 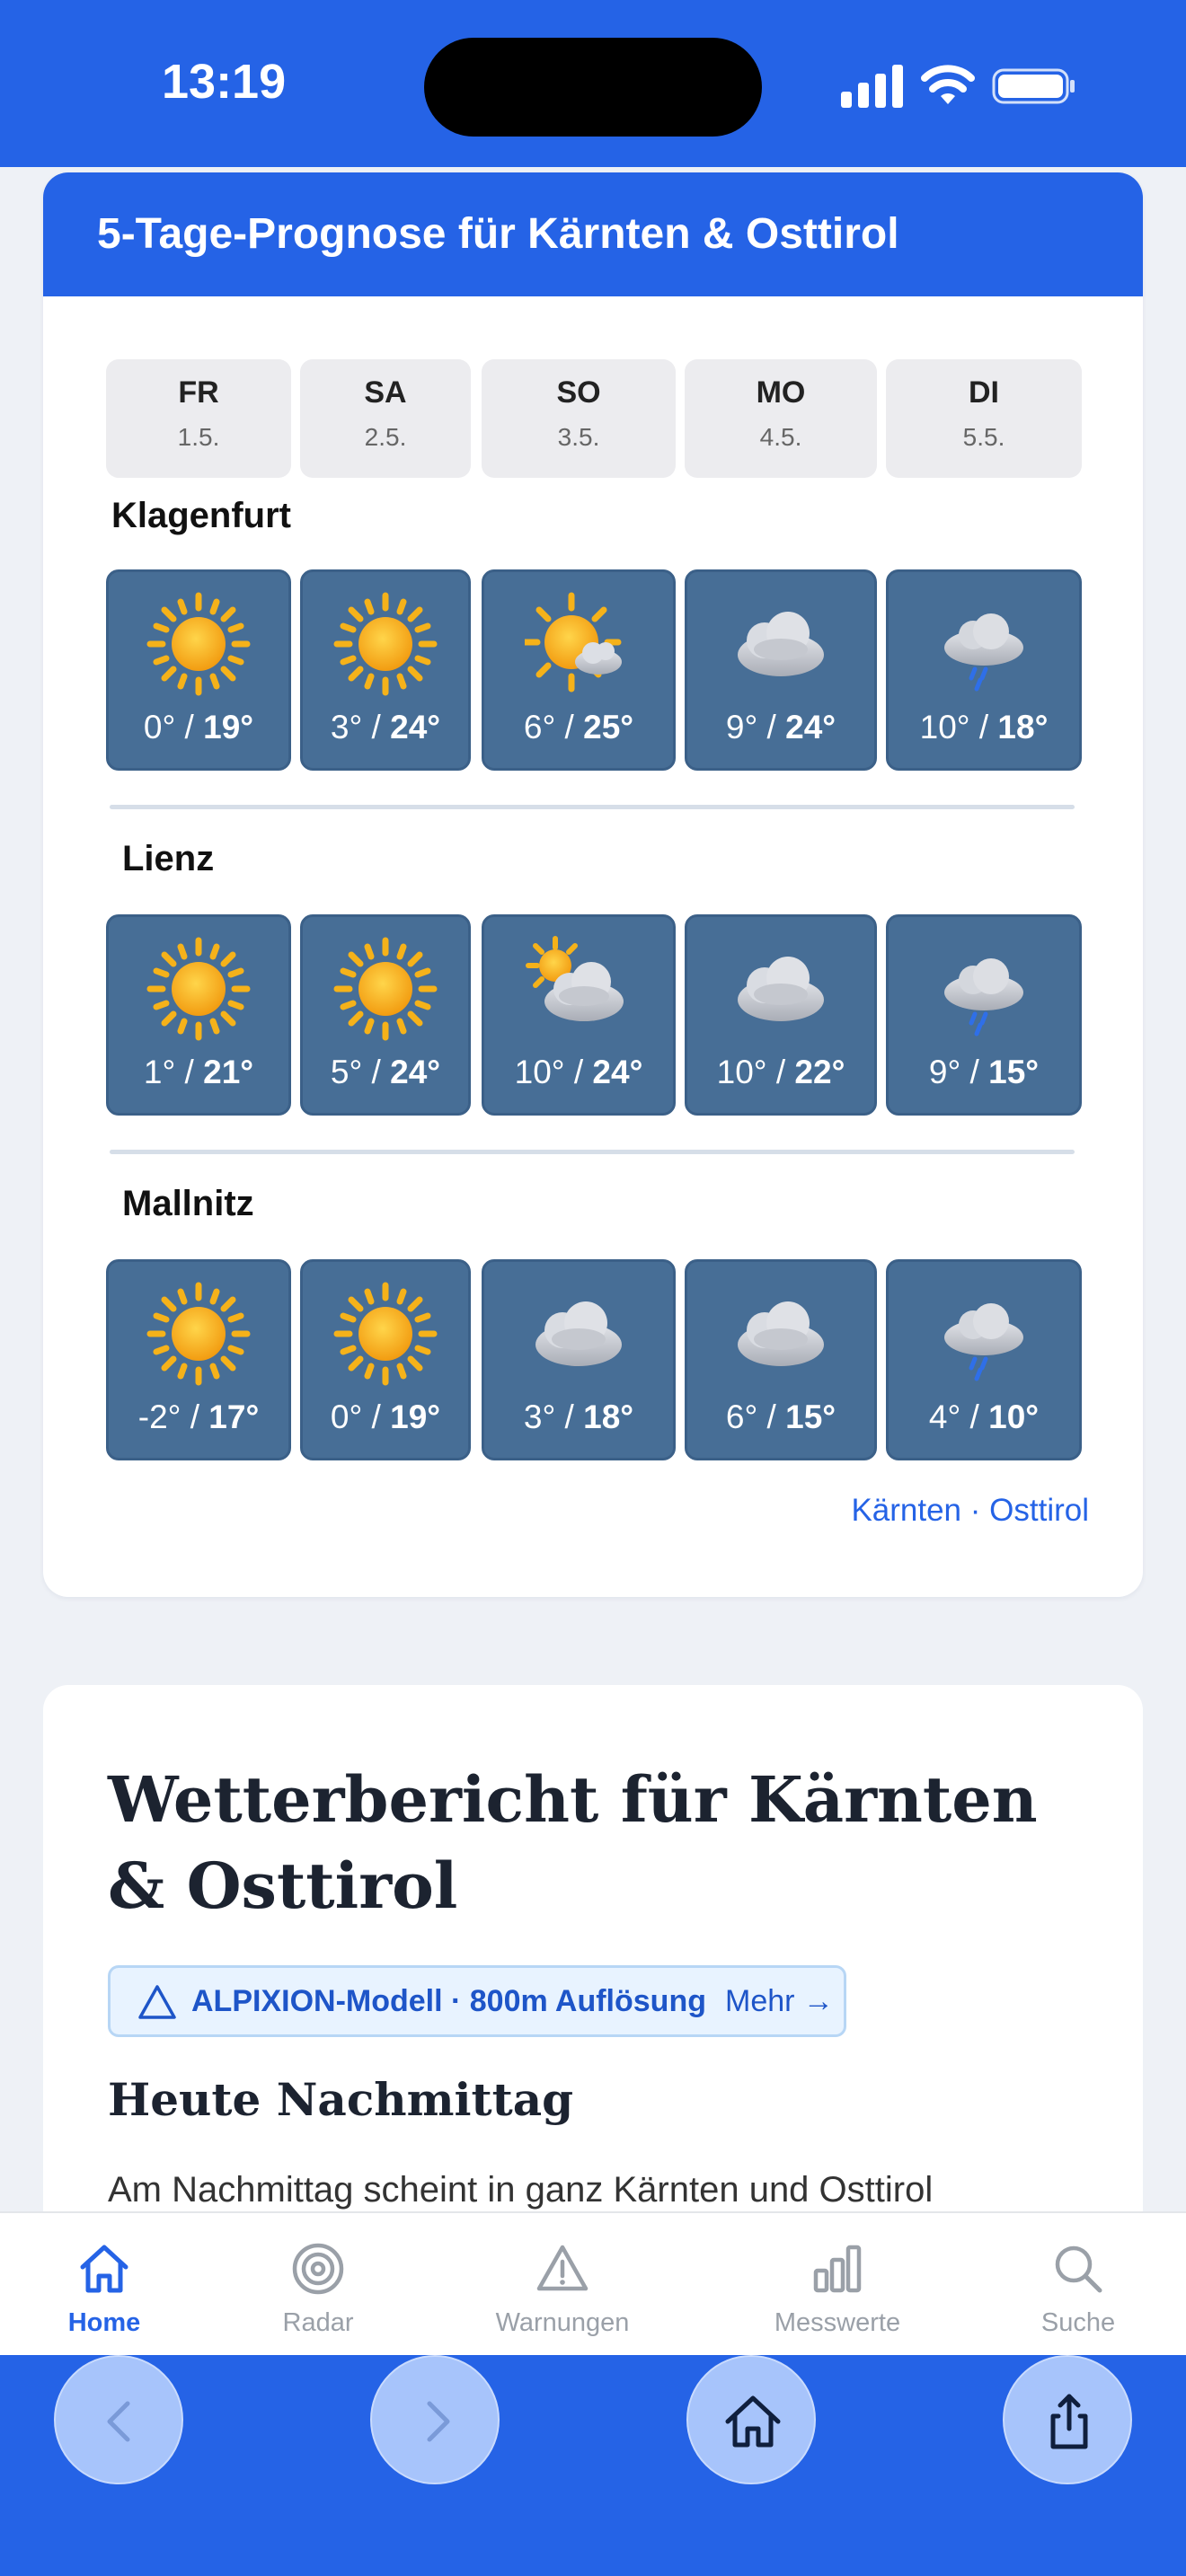 What do you see at coordinates (781, 392) in the screenshot?
I see `day-name: MO` at bounding box center [781, 392].